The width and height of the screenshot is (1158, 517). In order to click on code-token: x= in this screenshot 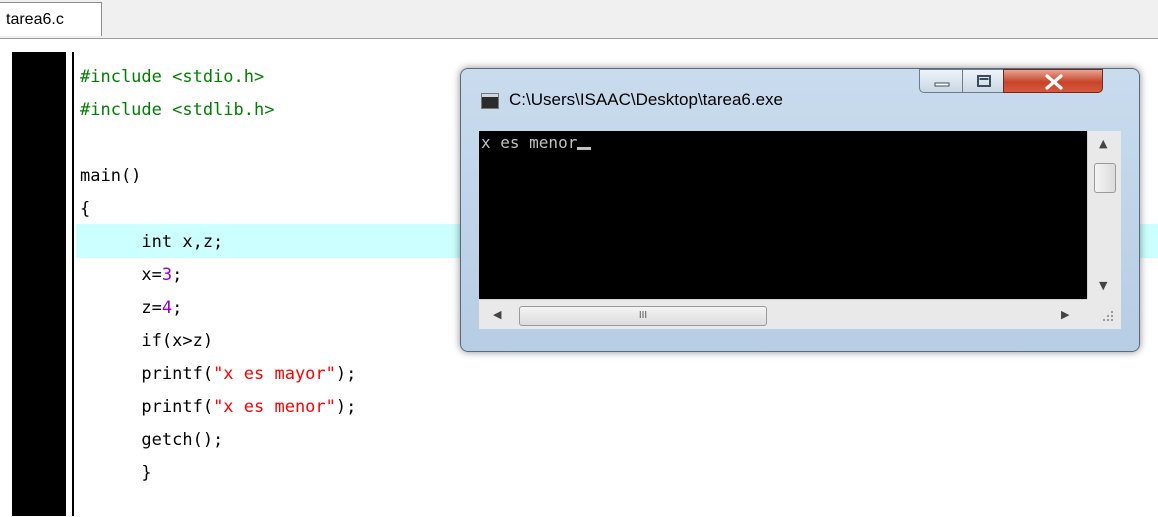, I will do `click(121, 275)`.